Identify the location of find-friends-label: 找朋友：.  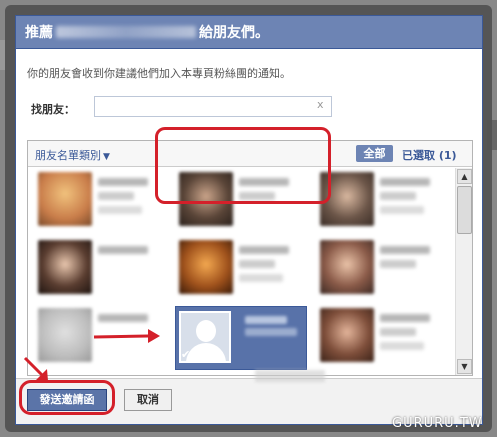
(53, 109).